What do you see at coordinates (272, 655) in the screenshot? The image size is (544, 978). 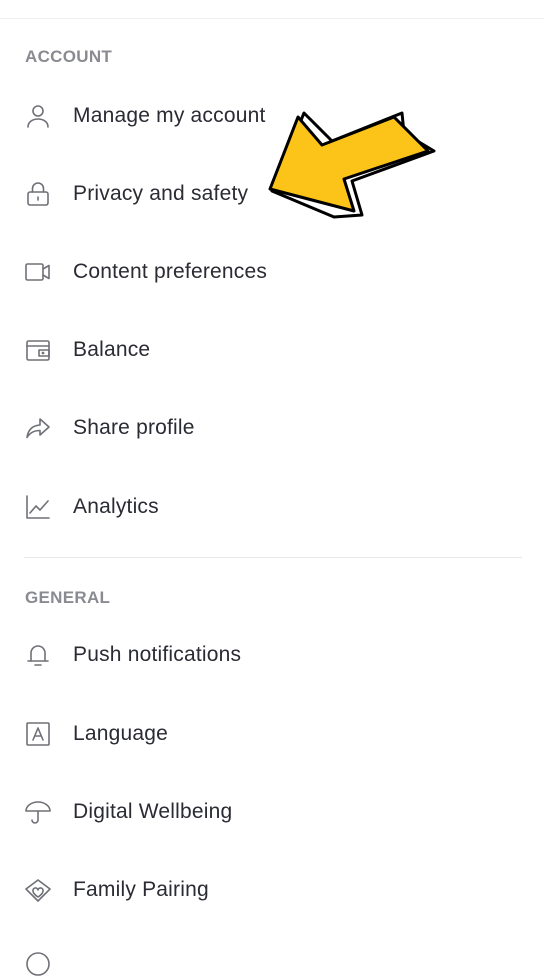 I see `menu-item-push-notifications: Push notifications` at bounding box center [272, 655].